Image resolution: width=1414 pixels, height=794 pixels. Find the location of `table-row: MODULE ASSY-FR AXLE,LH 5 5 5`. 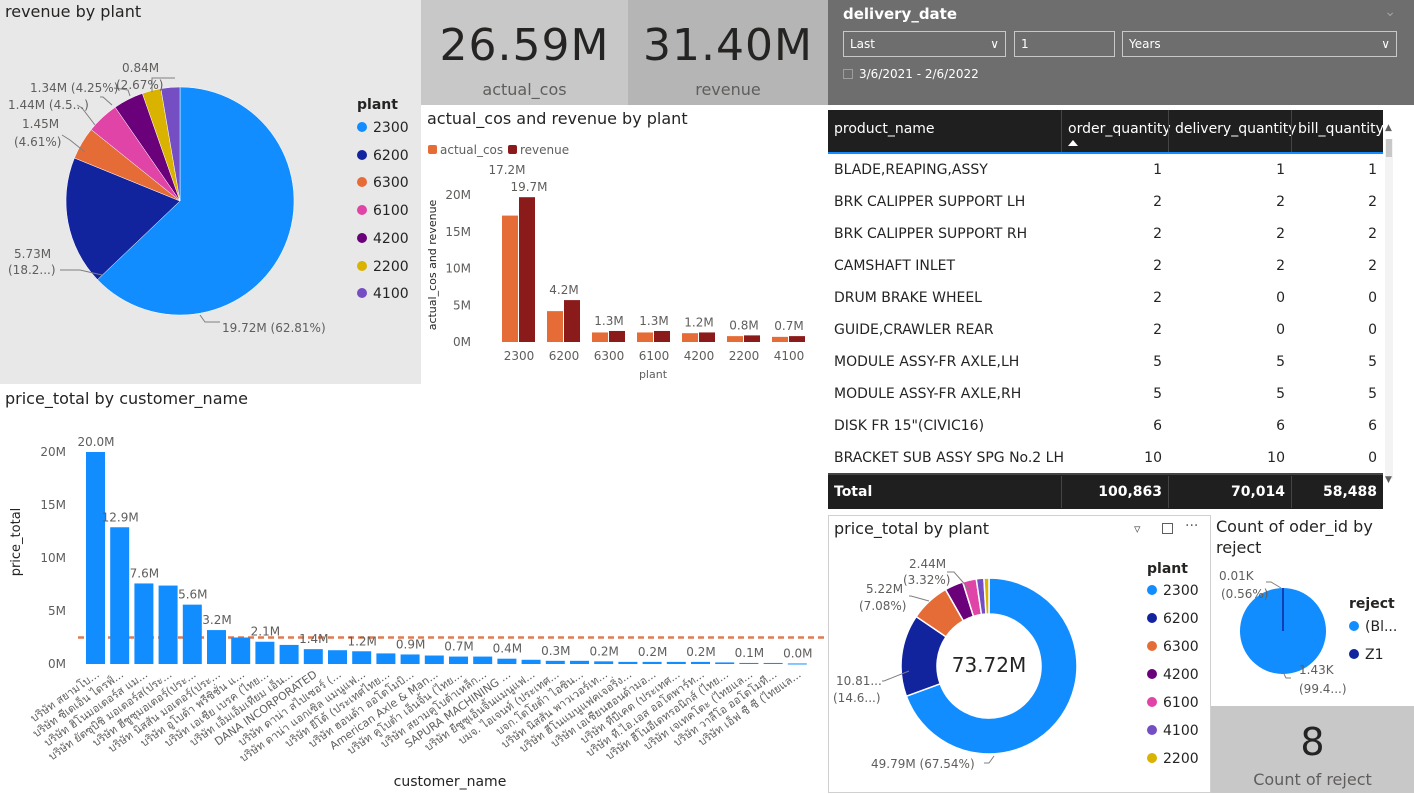

table-row: MODULE ASSY-FR AXLE,LH 5 5 5 is located at coordinates (1105, 362).